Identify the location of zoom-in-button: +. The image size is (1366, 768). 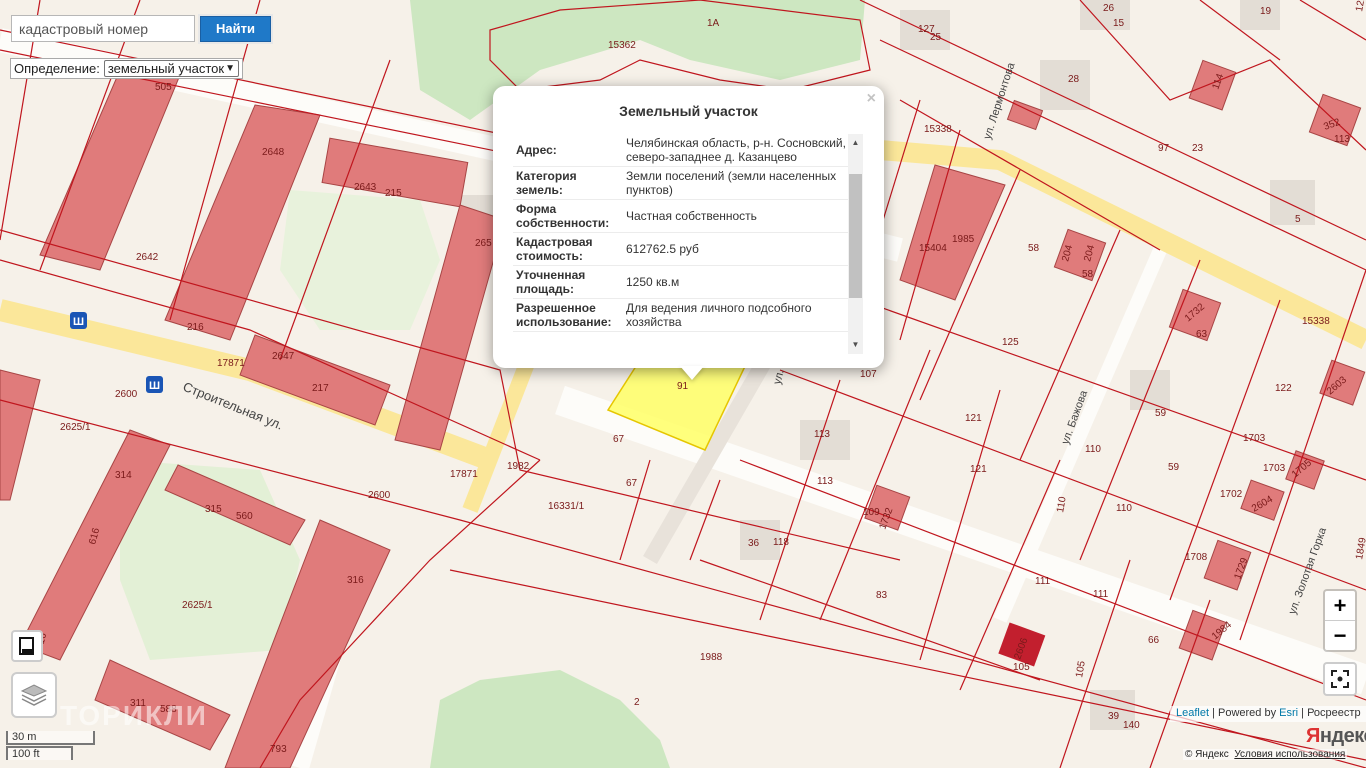
(1340, 606).